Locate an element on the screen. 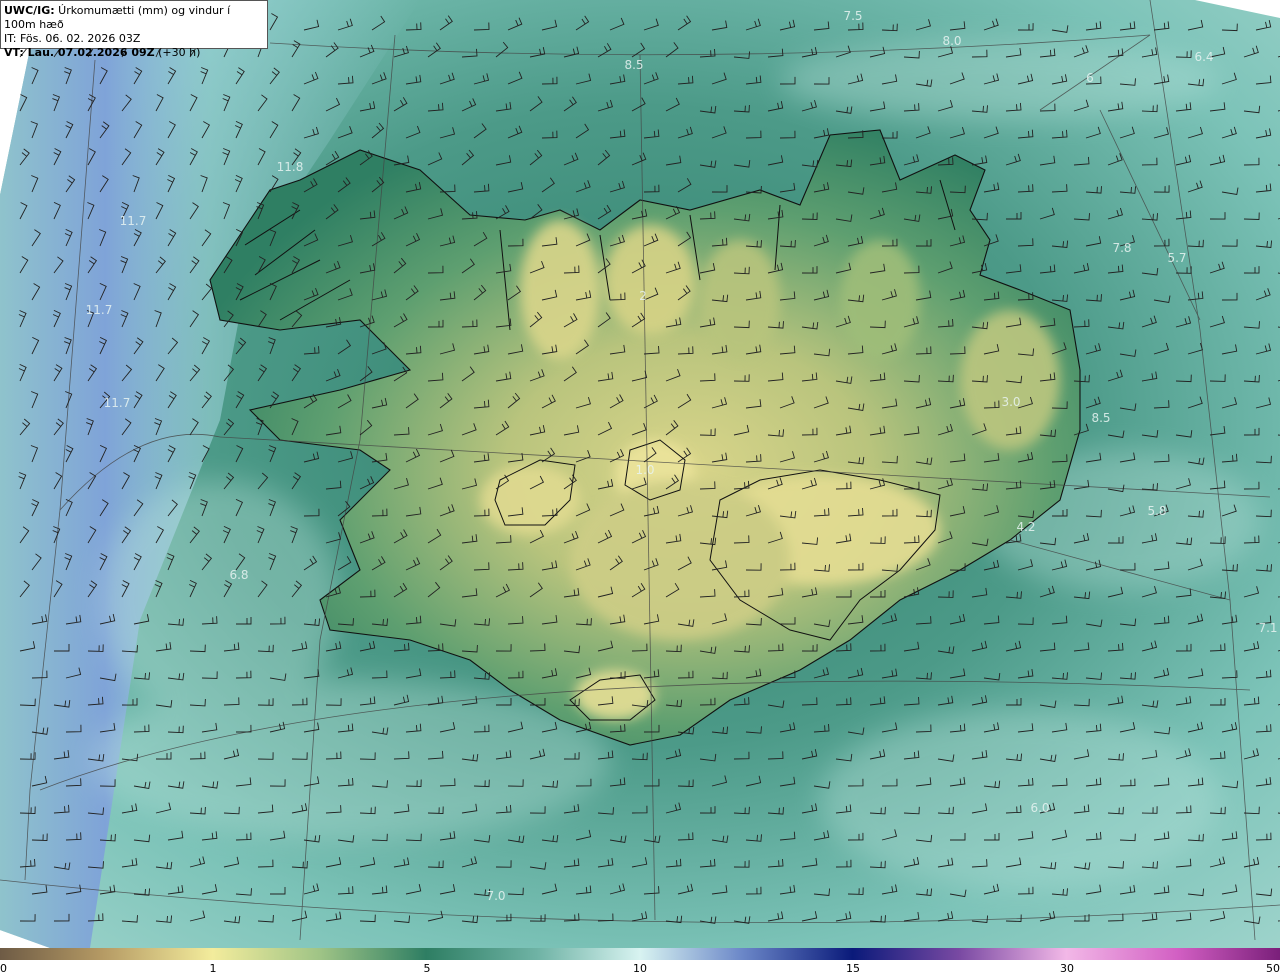  colorbar-tick-label: 15 is located at coordinates (853, 968).